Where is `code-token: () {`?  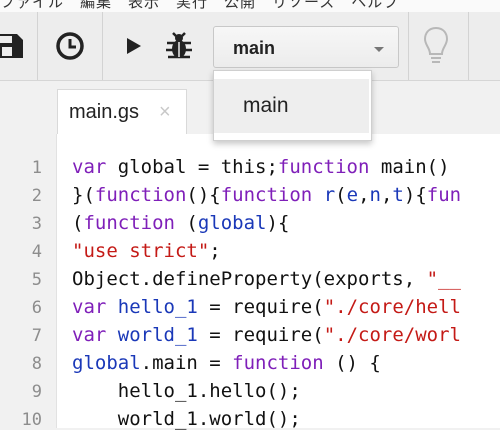 code-token: () { is located at coordinates (352, 363).